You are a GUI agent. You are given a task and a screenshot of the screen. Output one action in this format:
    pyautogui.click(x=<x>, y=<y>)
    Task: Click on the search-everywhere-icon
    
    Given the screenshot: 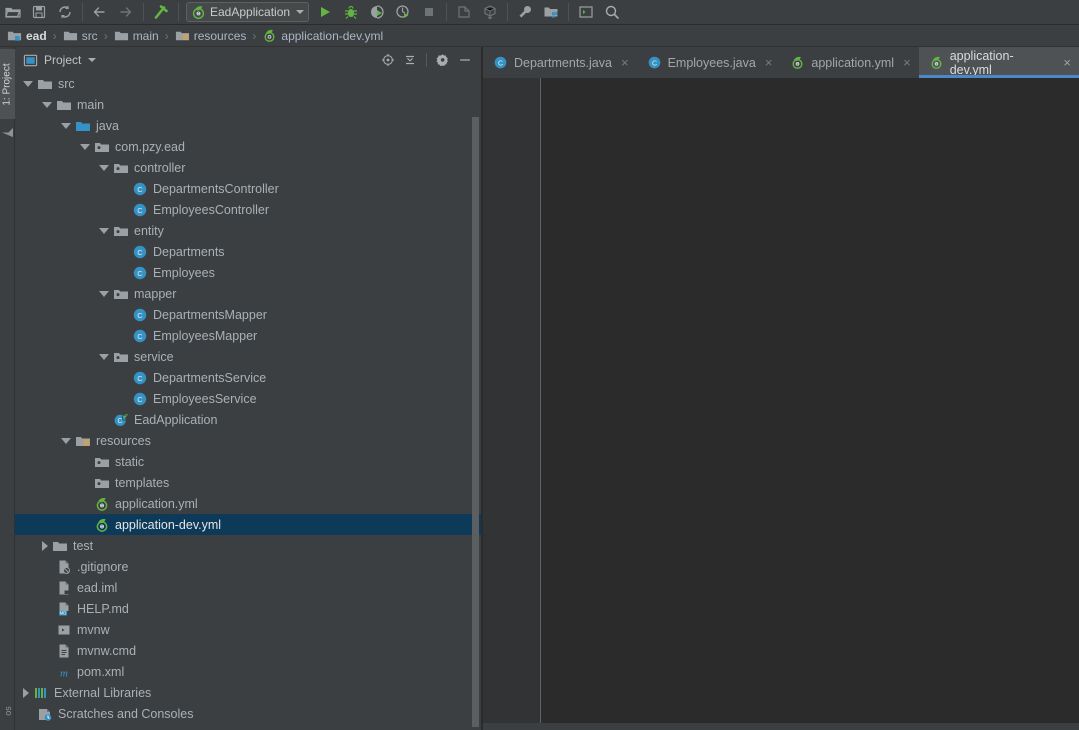 What is the action you would take?
    pyautogui.click(x=612, y=12)
    